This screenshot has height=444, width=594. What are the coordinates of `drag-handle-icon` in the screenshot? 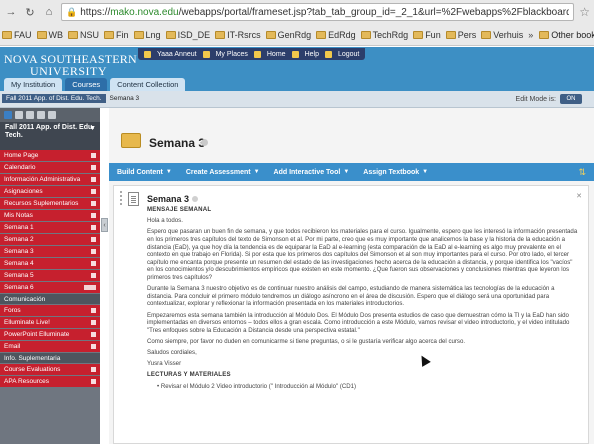 It's located at (121, 198).